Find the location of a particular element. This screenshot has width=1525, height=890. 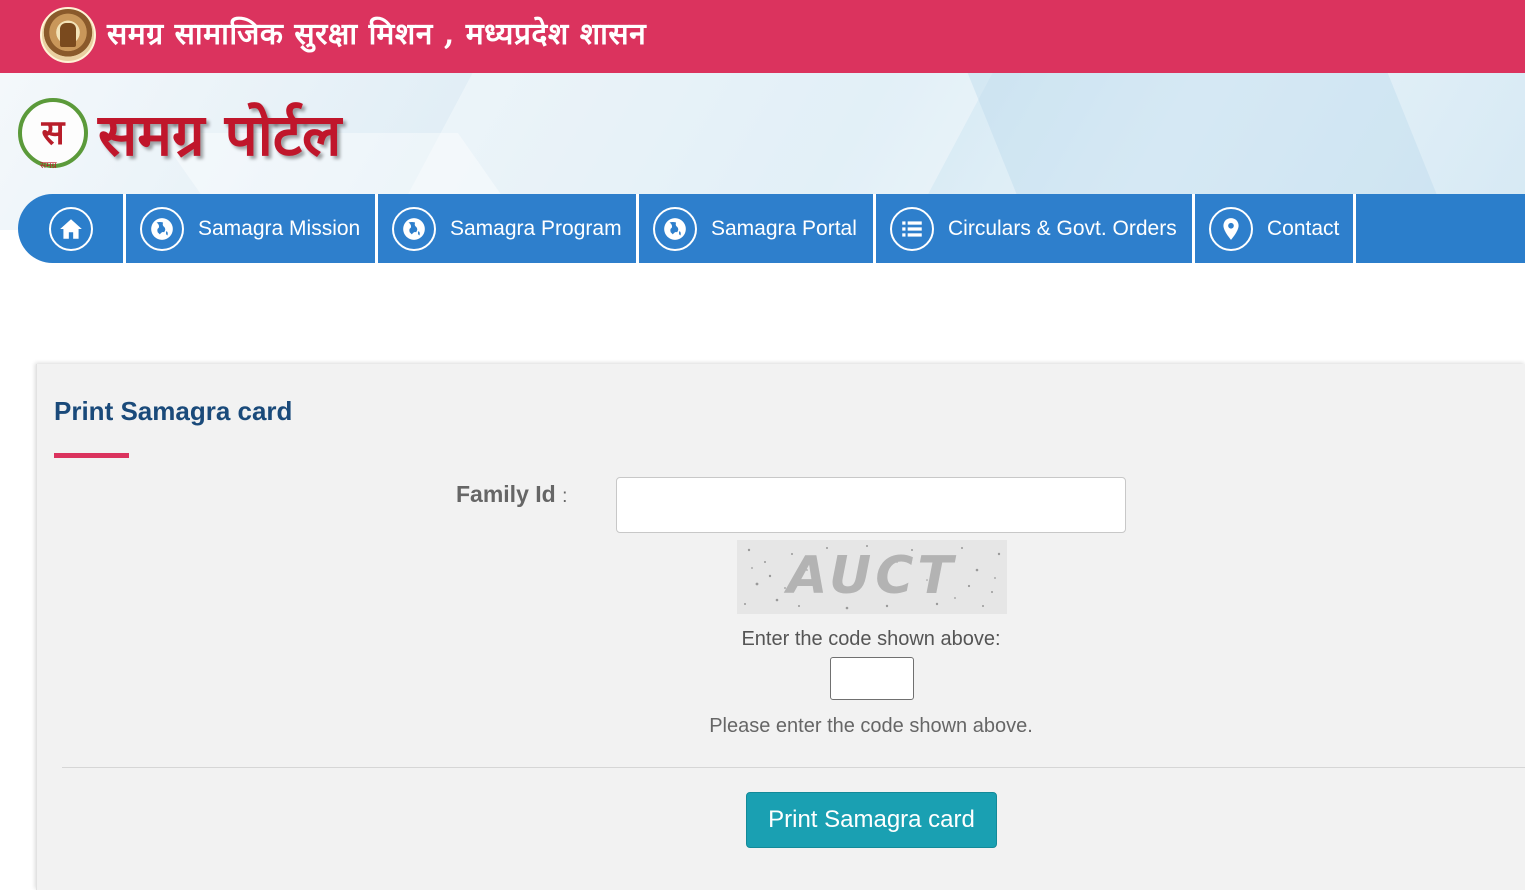

nav-circulars-govt-orders: Circulars & Govt. Orders is located at coordinates (1034, 228).